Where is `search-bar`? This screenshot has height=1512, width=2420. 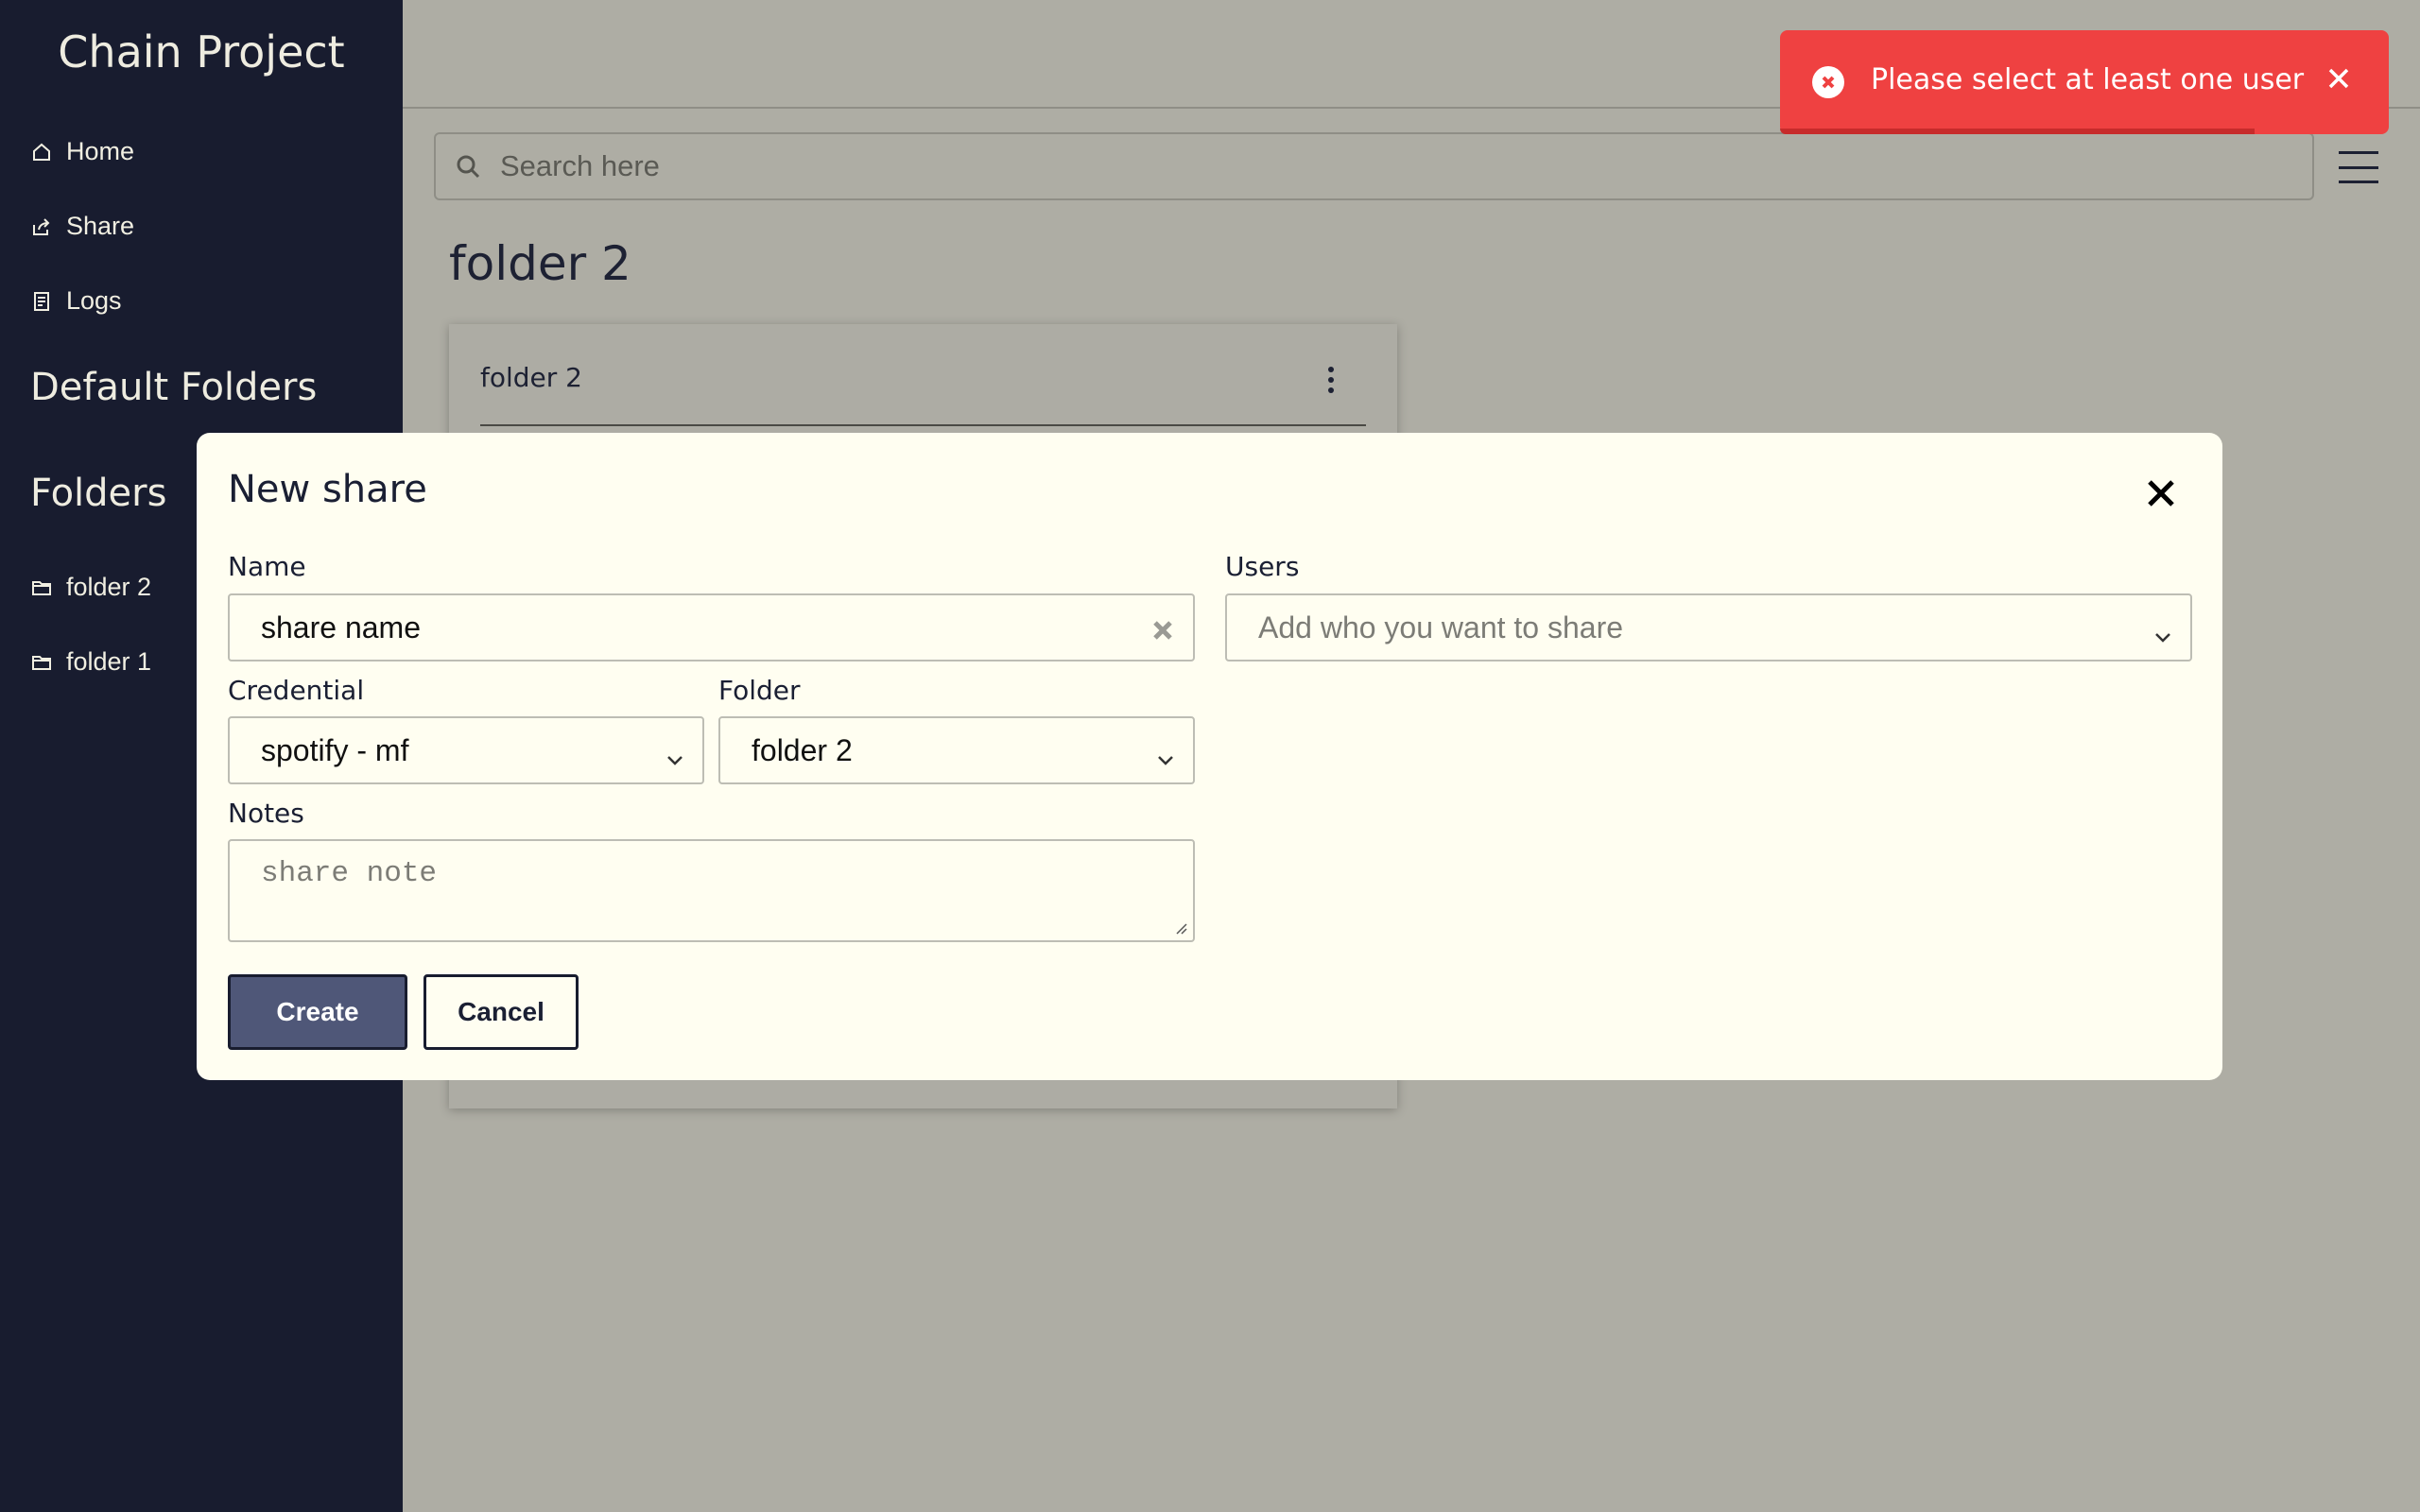 search-bar is located at coordinates (1374, 166).